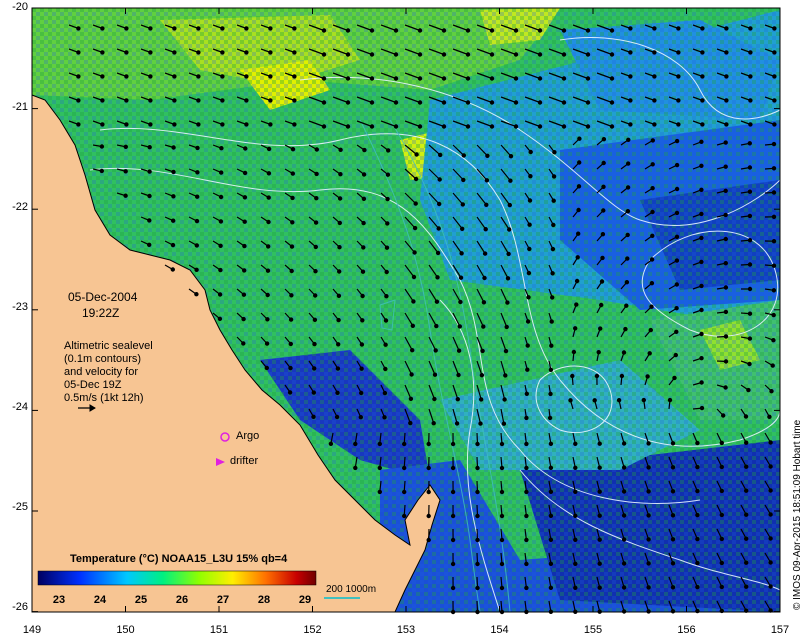  Describe the element at coordinates (179, 559) in the screenshot. I see `colorbar-title: Temperature (°C) NOAA15_L3U 15% qb=4` at that location.